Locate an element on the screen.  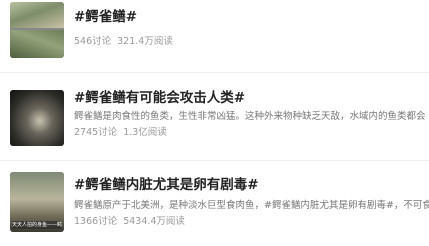
topic-stats: 2745讨论 1.3亿阅读 is located at coordinates (251, 133).